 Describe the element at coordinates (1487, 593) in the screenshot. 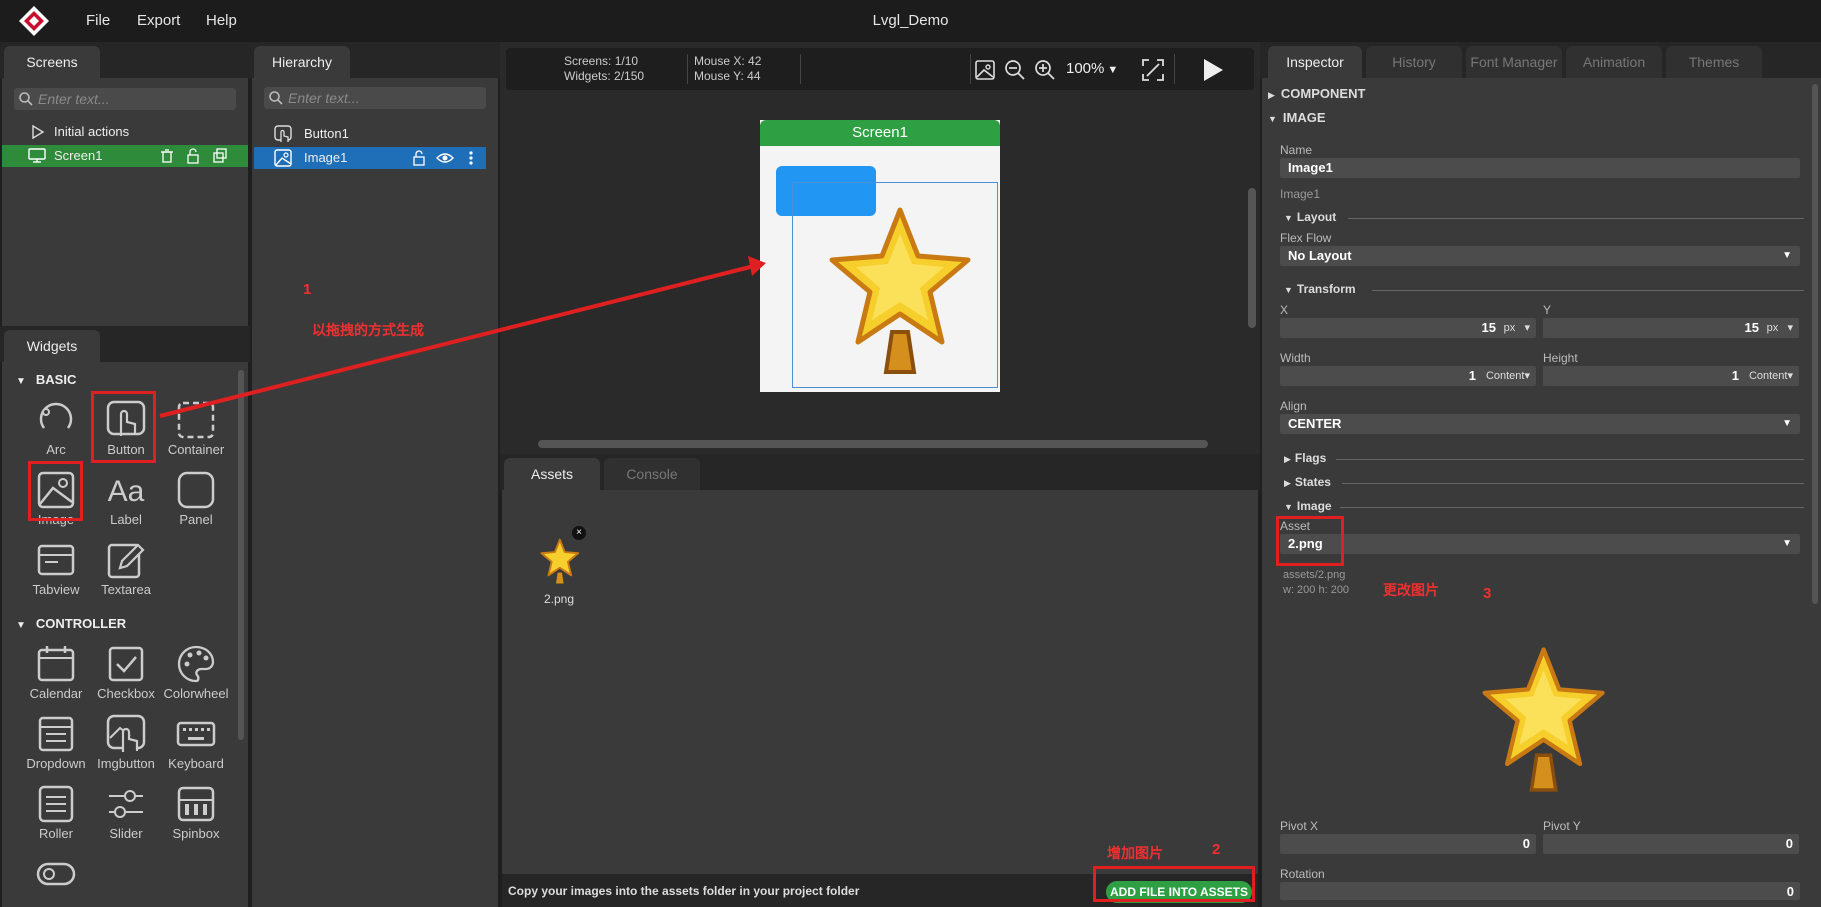

I see `annotation-step3-number: 3` at that location.